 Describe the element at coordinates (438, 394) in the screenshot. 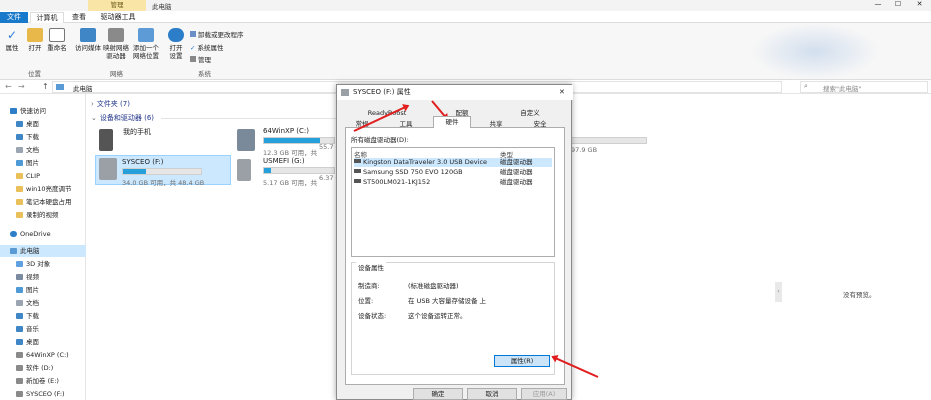

I see `ok-button: 确定` at that location.